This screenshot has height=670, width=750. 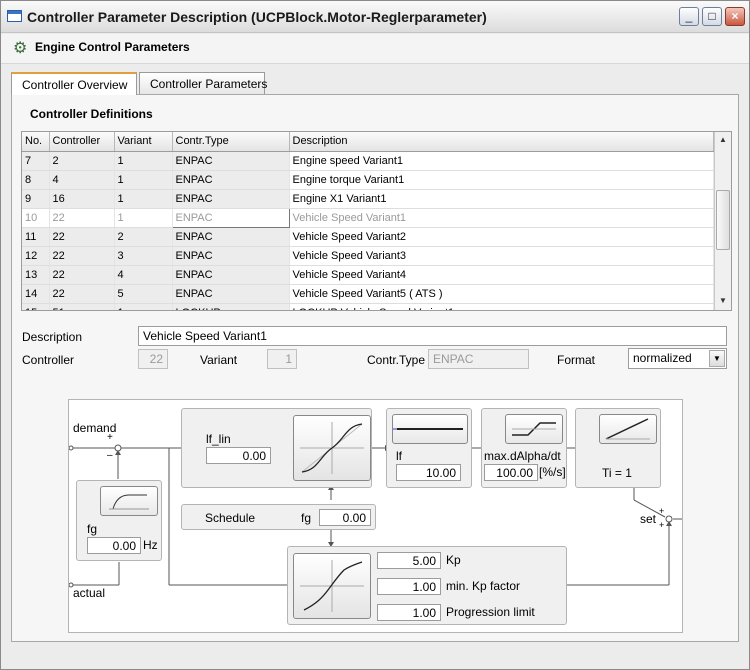 What do you see at coordinates (501, 256) in the screenshot?
I see `cell-description: Vehicle Speed Variant3` at bounding box center [501, 256].